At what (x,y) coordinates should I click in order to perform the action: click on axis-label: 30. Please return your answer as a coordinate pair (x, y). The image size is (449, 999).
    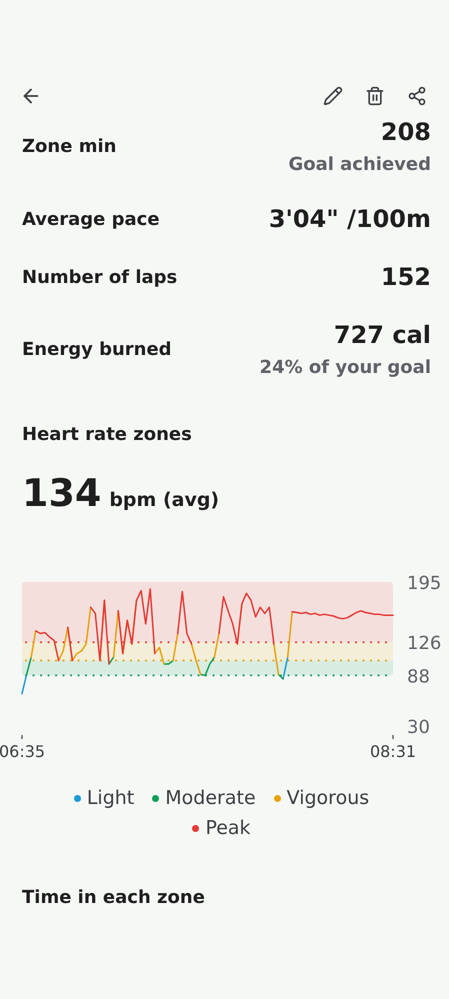
    Looking at the image, I should click on (418, 727).